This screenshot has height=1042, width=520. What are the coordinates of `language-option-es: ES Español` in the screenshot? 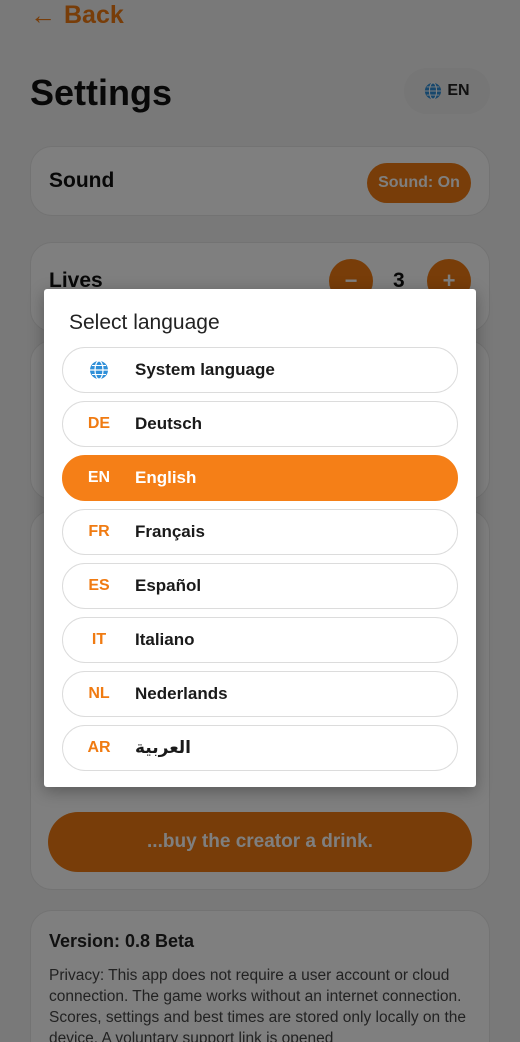 It's located at (260, 586).